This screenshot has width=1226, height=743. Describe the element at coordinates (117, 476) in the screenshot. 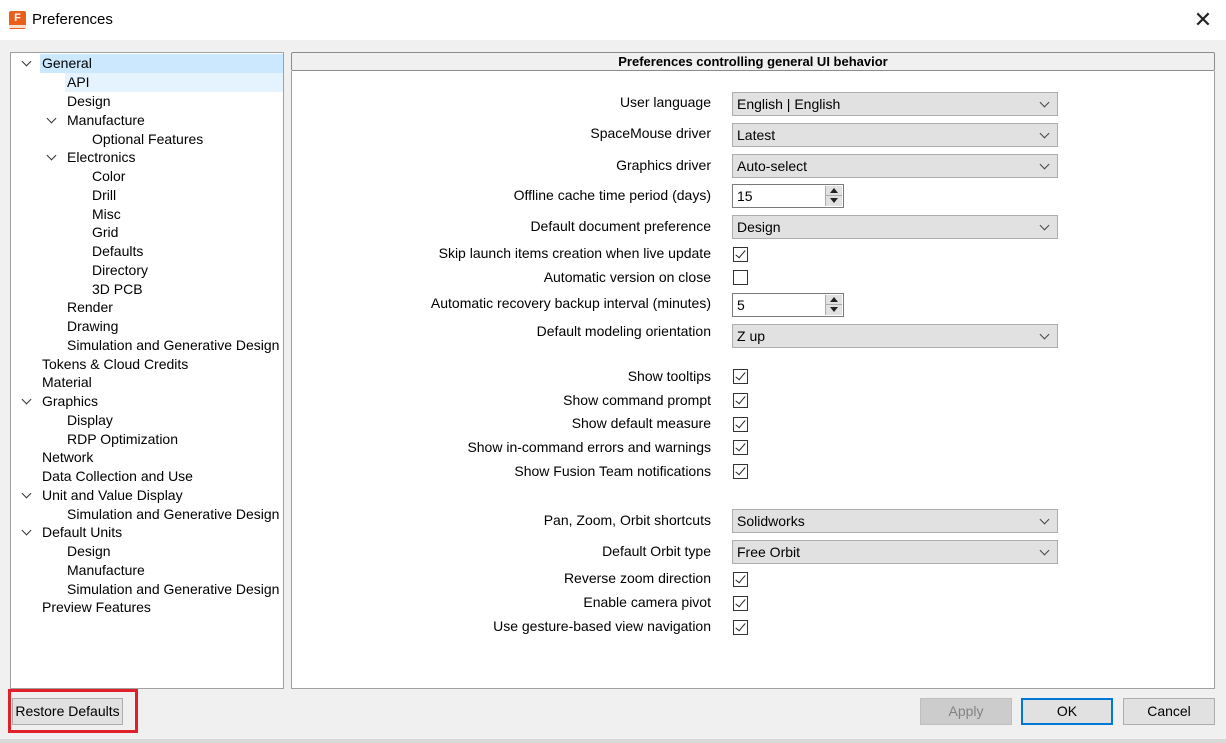

I see `tree-item-data-collection: Data Collection and Use` at that location.